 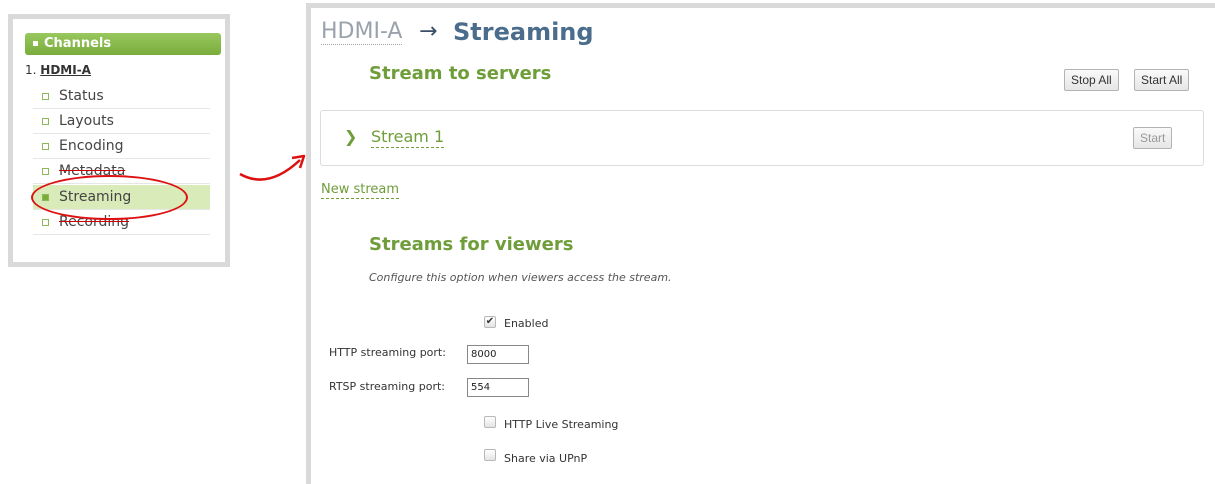 I want to click on channel-title: 1. HDMI-A, so click(x=58, y=70).